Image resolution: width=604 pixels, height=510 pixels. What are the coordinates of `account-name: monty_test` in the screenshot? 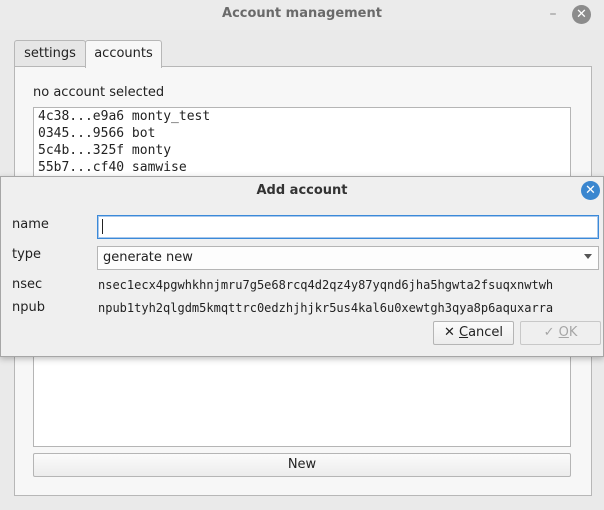 It's located at (171, 116).